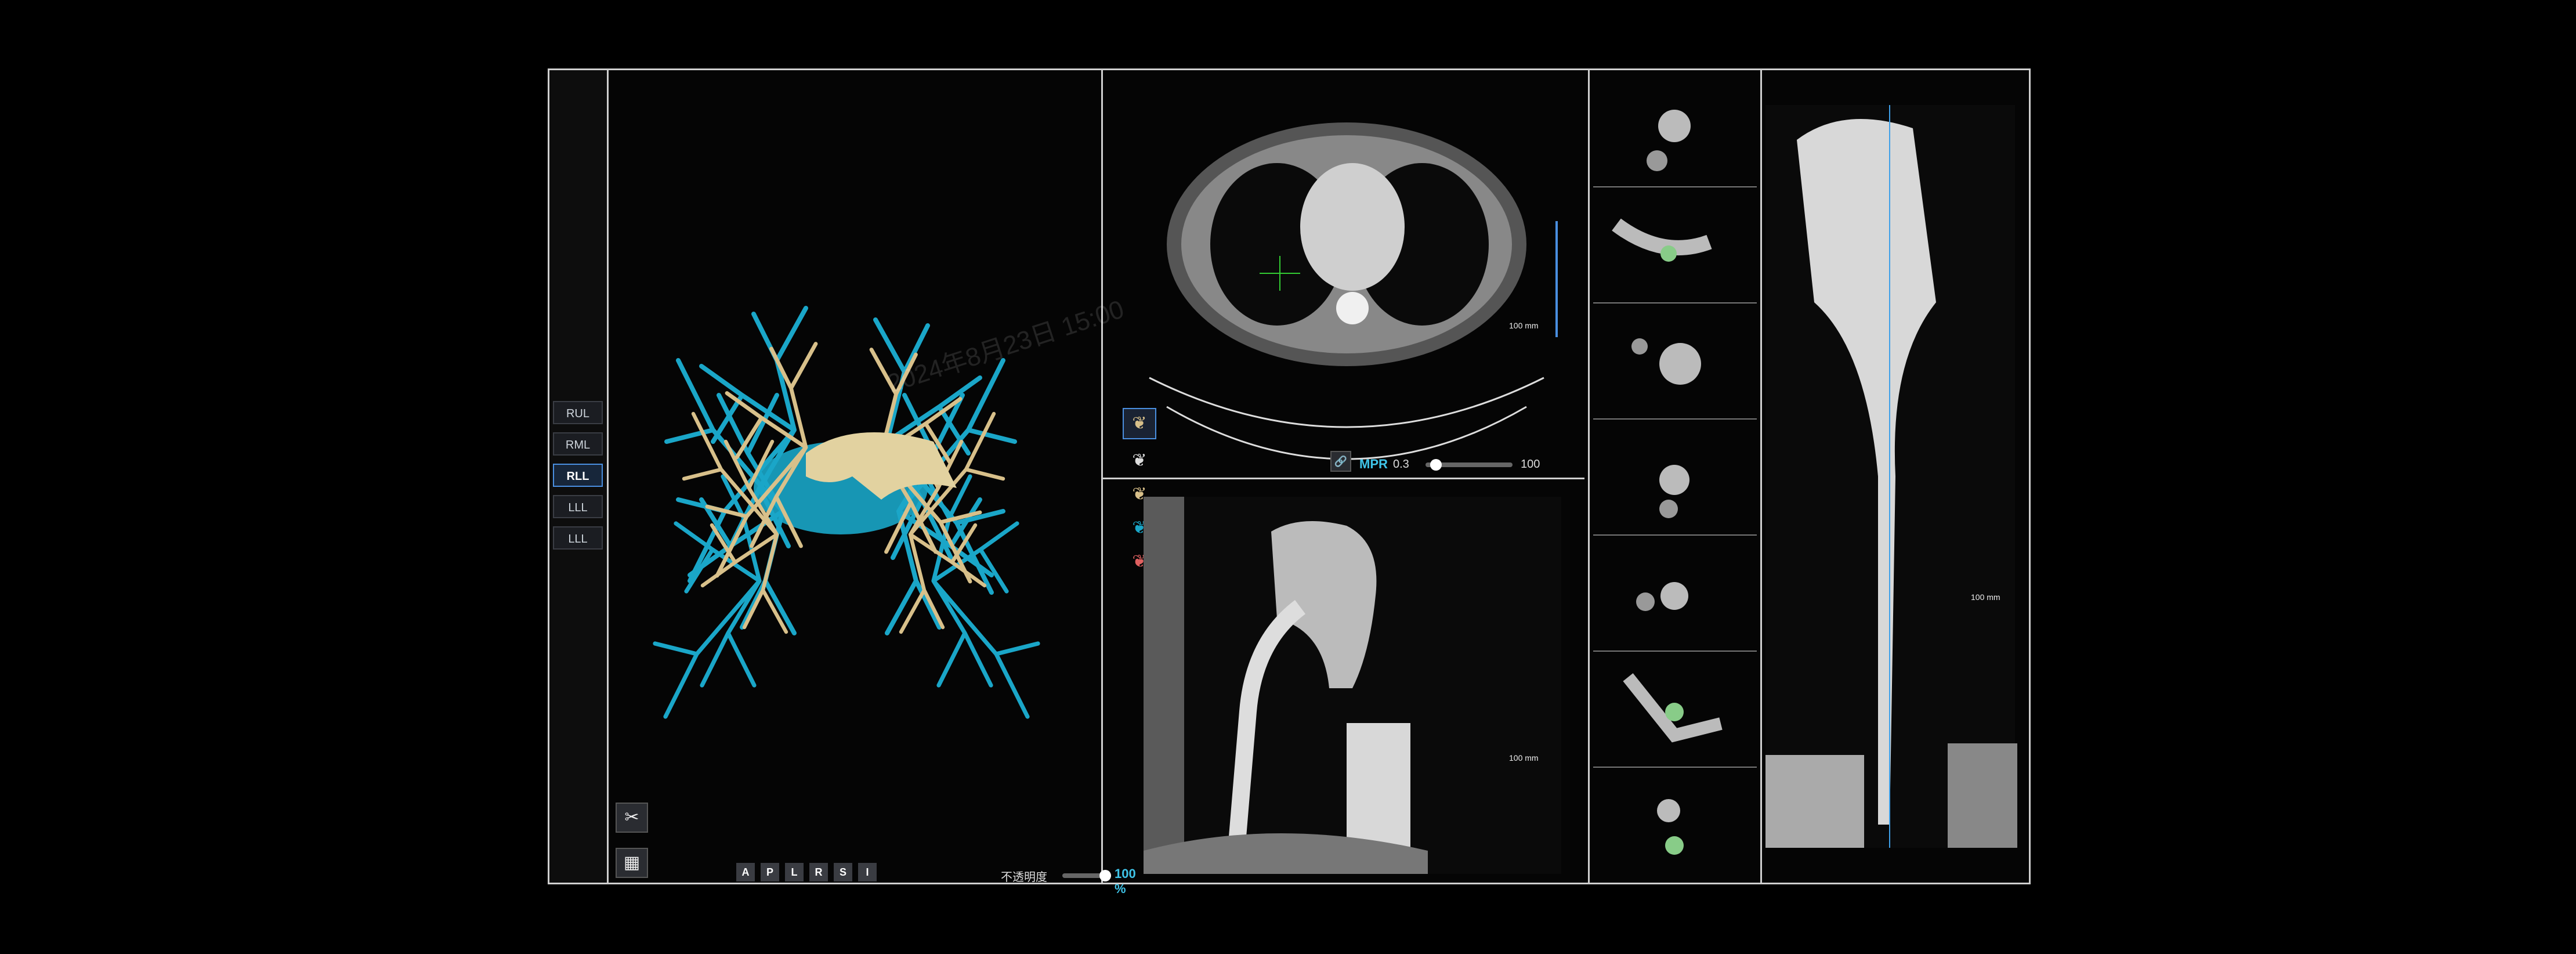 This screenshot has width=2576, height=954. I want to click on orient-button-a: A, so click(745, 872).